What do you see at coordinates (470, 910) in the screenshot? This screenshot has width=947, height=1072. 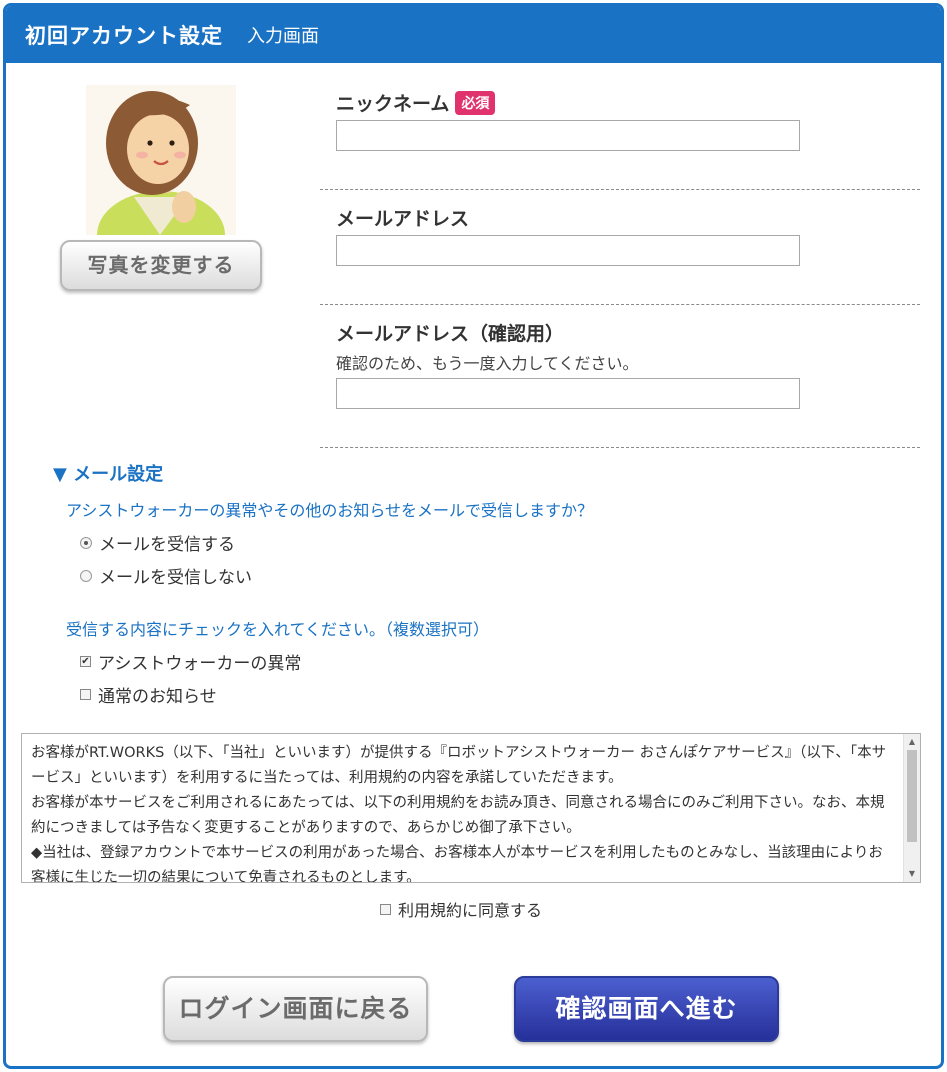 I see `agree-terms-label: 利用規約に同意する` at bounding box center [470, 910].